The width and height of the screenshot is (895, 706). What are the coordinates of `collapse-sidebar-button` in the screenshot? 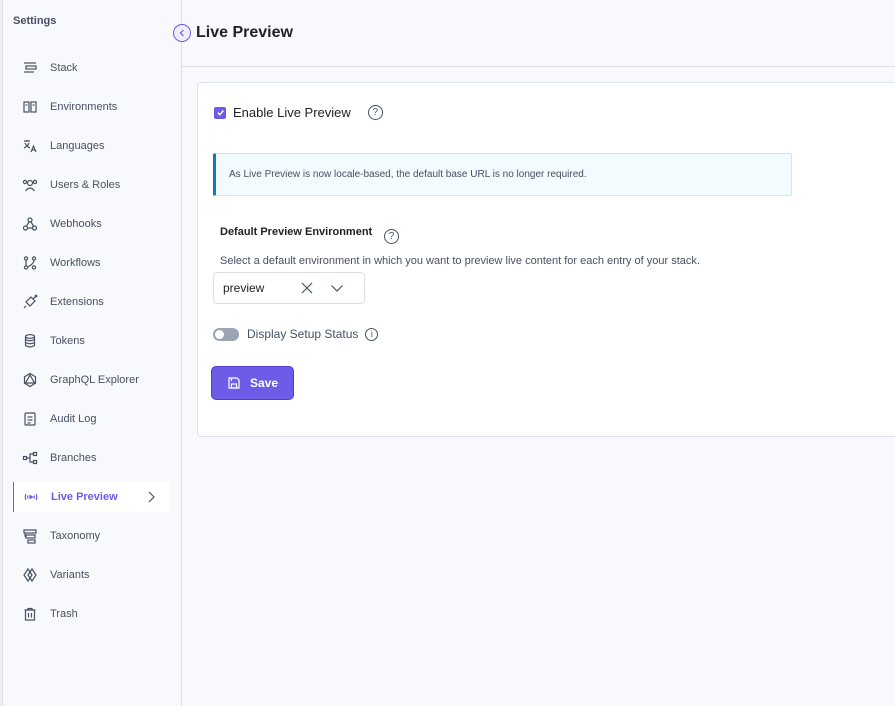 It's located at (182, 33).